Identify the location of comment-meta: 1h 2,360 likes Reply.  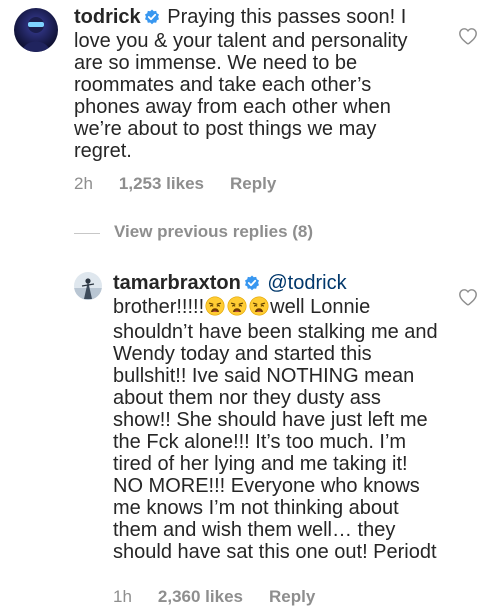
(227, 597).